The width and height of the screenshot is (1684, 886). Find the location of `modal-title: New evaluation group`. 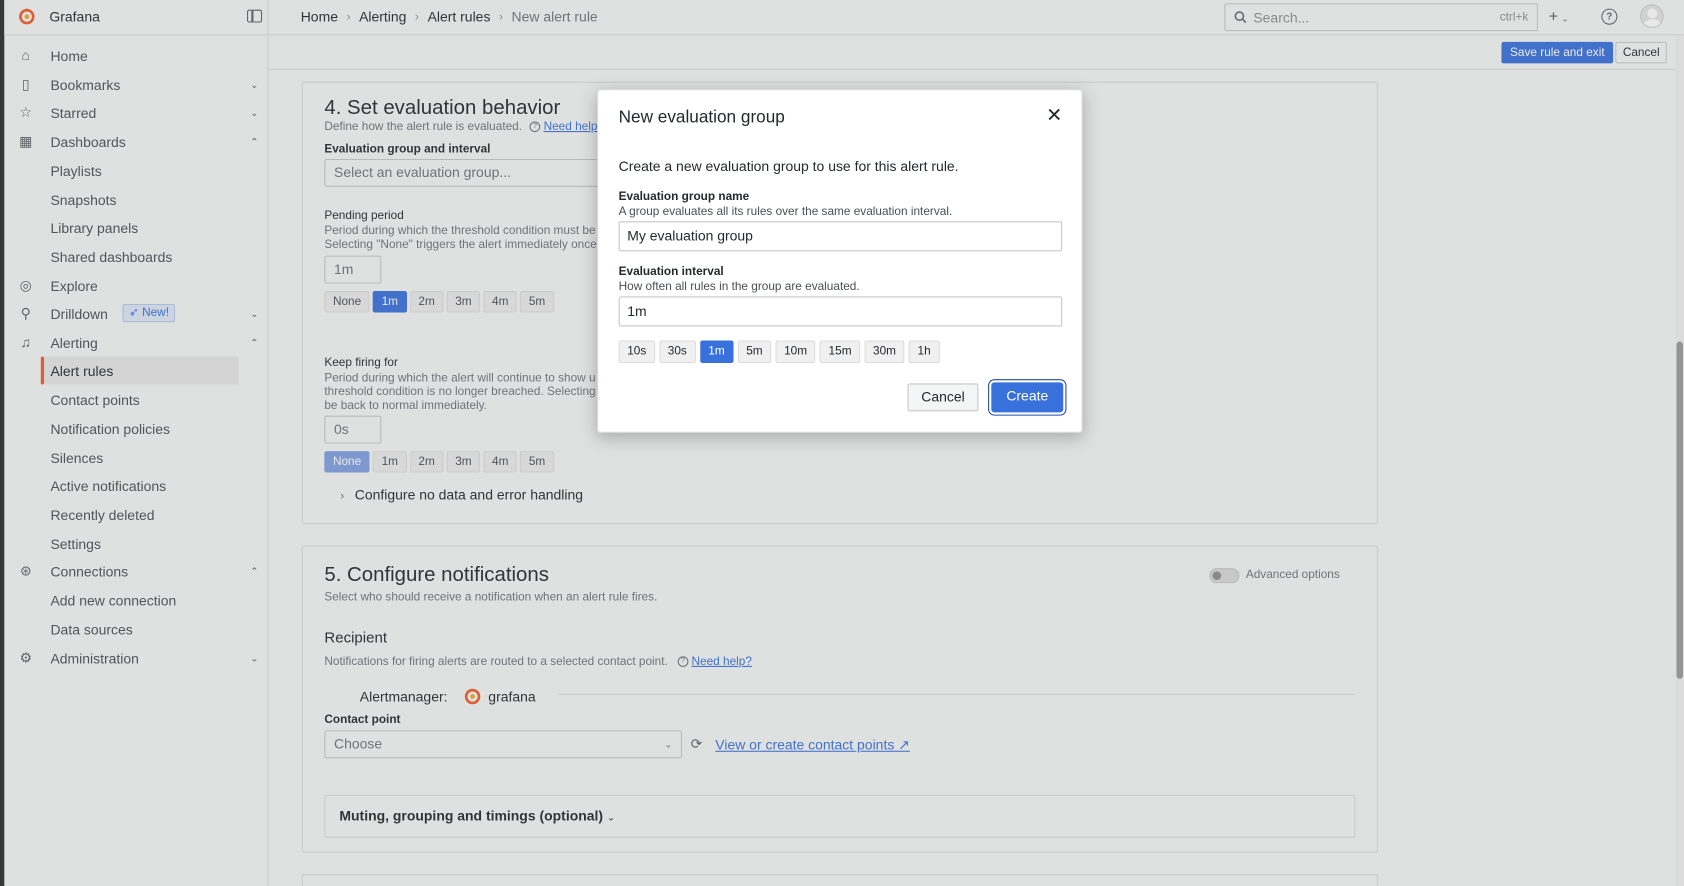

modal-title: New evaluation group is located at coordinates (701, 117).